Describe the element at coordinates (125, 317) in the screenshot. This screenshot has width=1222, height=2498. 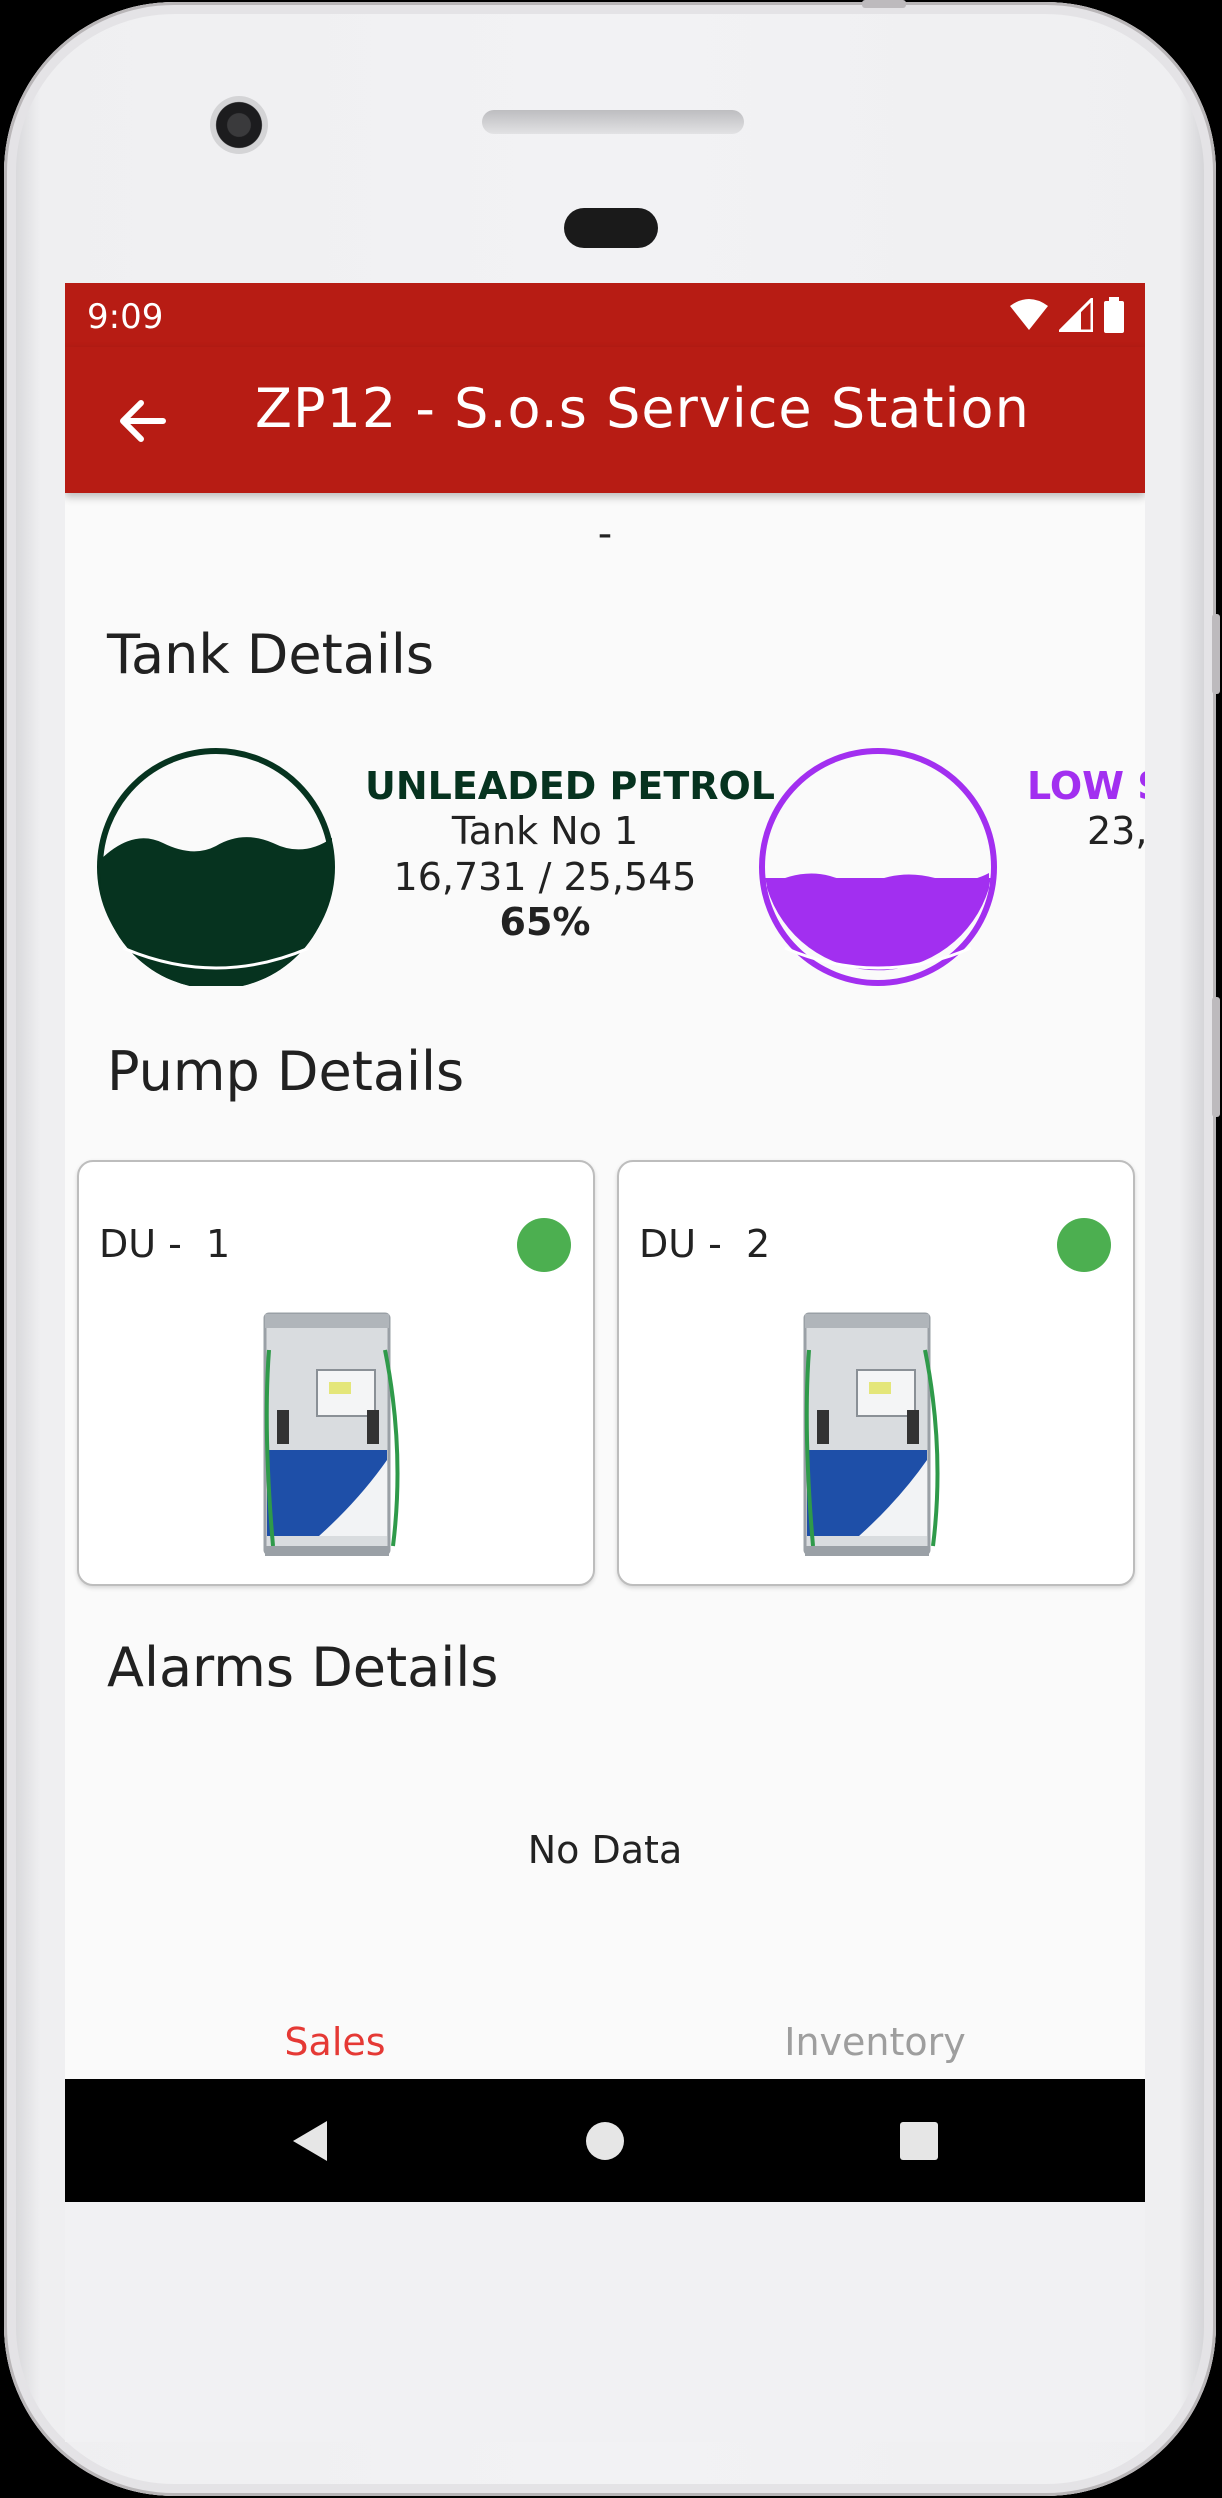
I see `status-time: 9:09` at that location.